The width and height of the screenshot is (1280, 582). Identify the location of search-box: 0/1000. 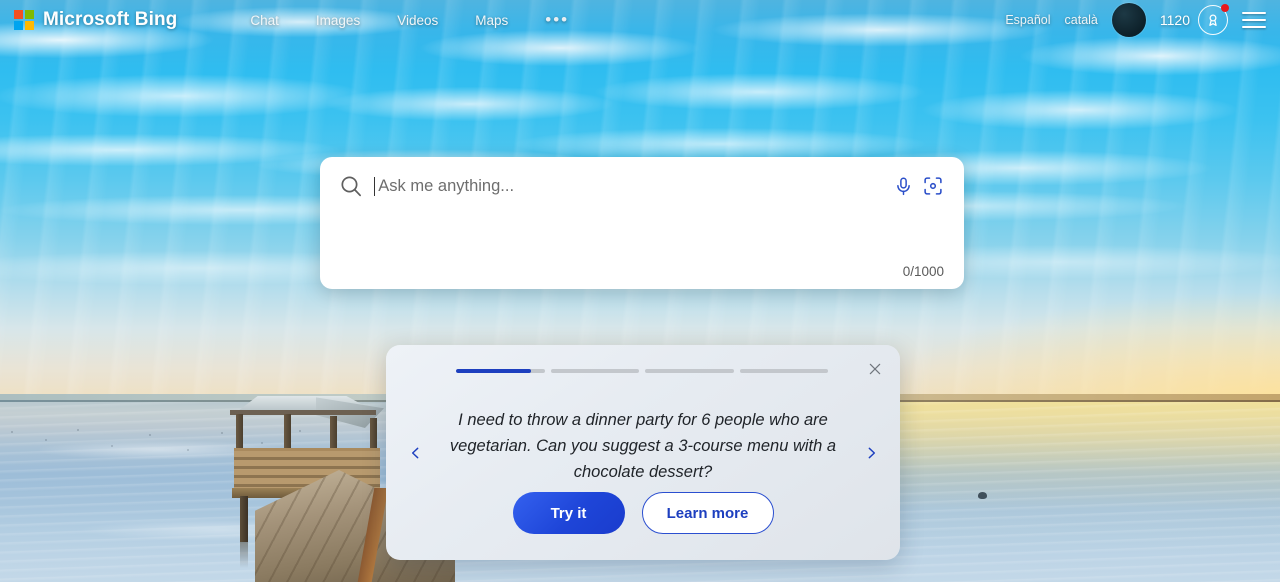
(642, 223).